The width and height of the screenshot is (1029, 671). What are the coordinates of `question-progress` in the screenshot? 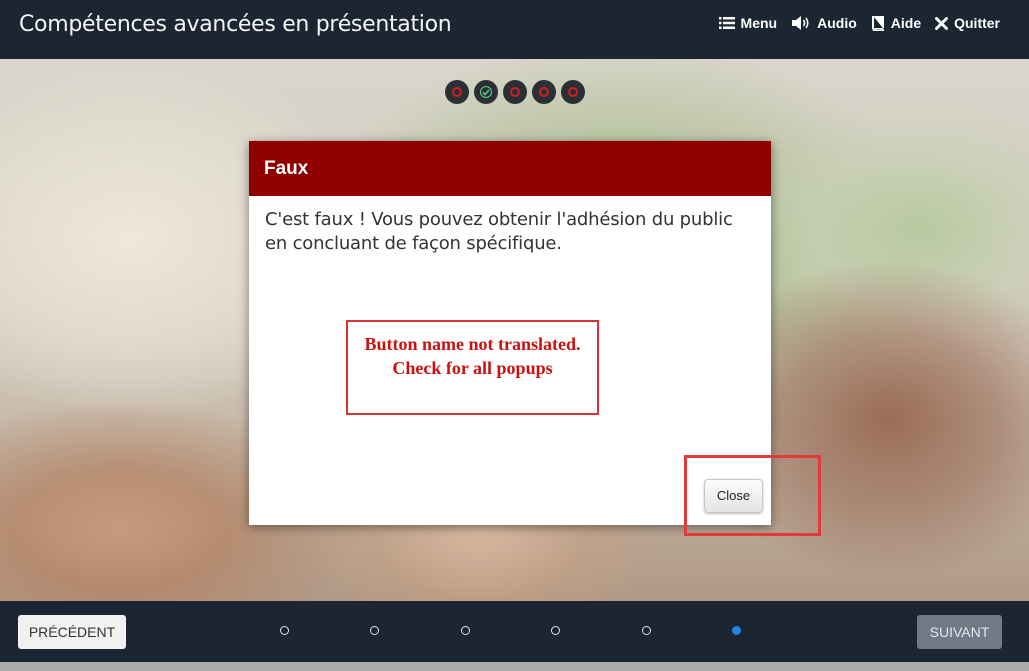 It's located at (515, 92).